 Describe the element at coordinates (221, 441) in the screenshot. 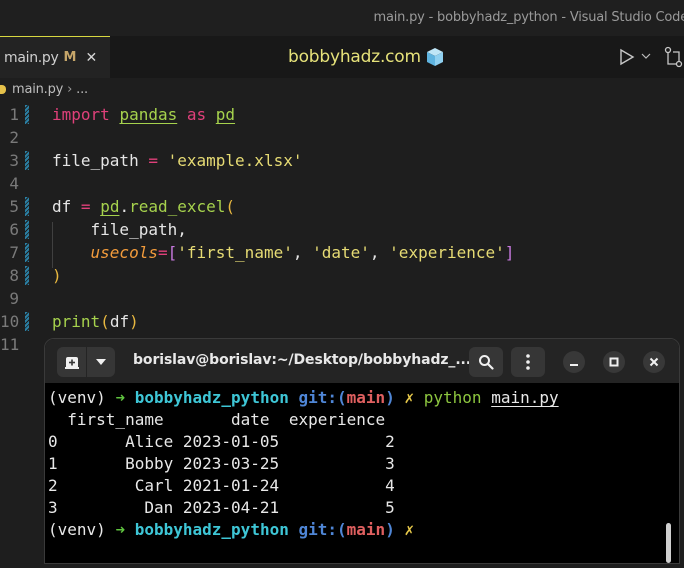

I see `dataframe-row: 0 Alice 2023-01-05 2` at that location.